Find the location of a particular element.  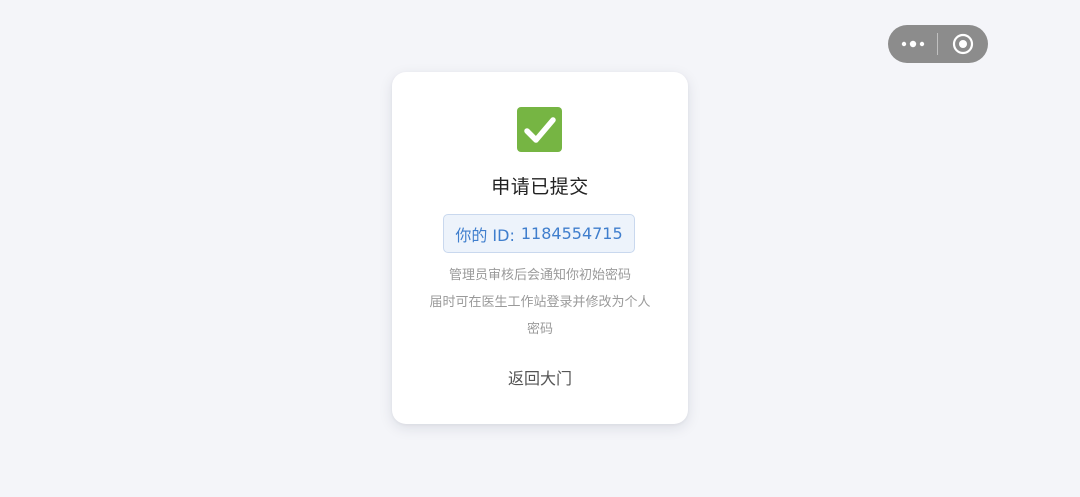

user-id-value: 1184554715 is located at coordinates (571, 233).